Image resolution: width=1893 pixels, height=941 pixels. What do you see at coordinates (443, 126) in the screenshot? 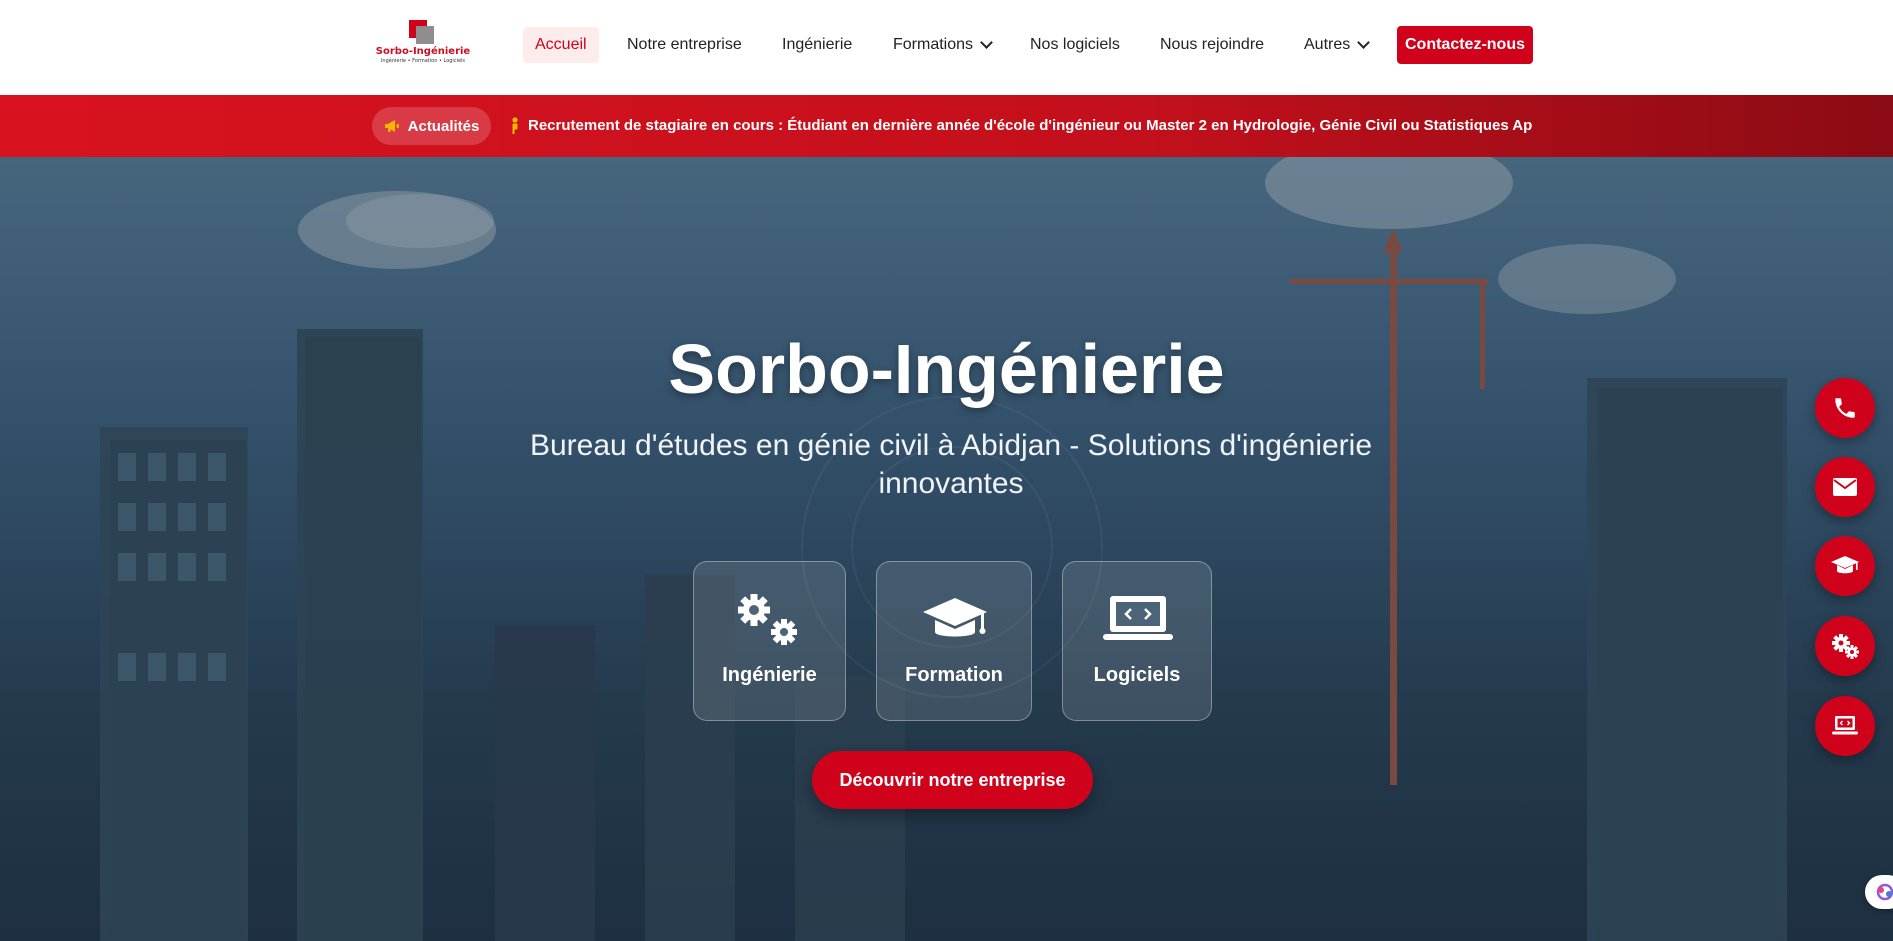
I see `news-pill-label: Actualités` at bounding box center [443, 126].